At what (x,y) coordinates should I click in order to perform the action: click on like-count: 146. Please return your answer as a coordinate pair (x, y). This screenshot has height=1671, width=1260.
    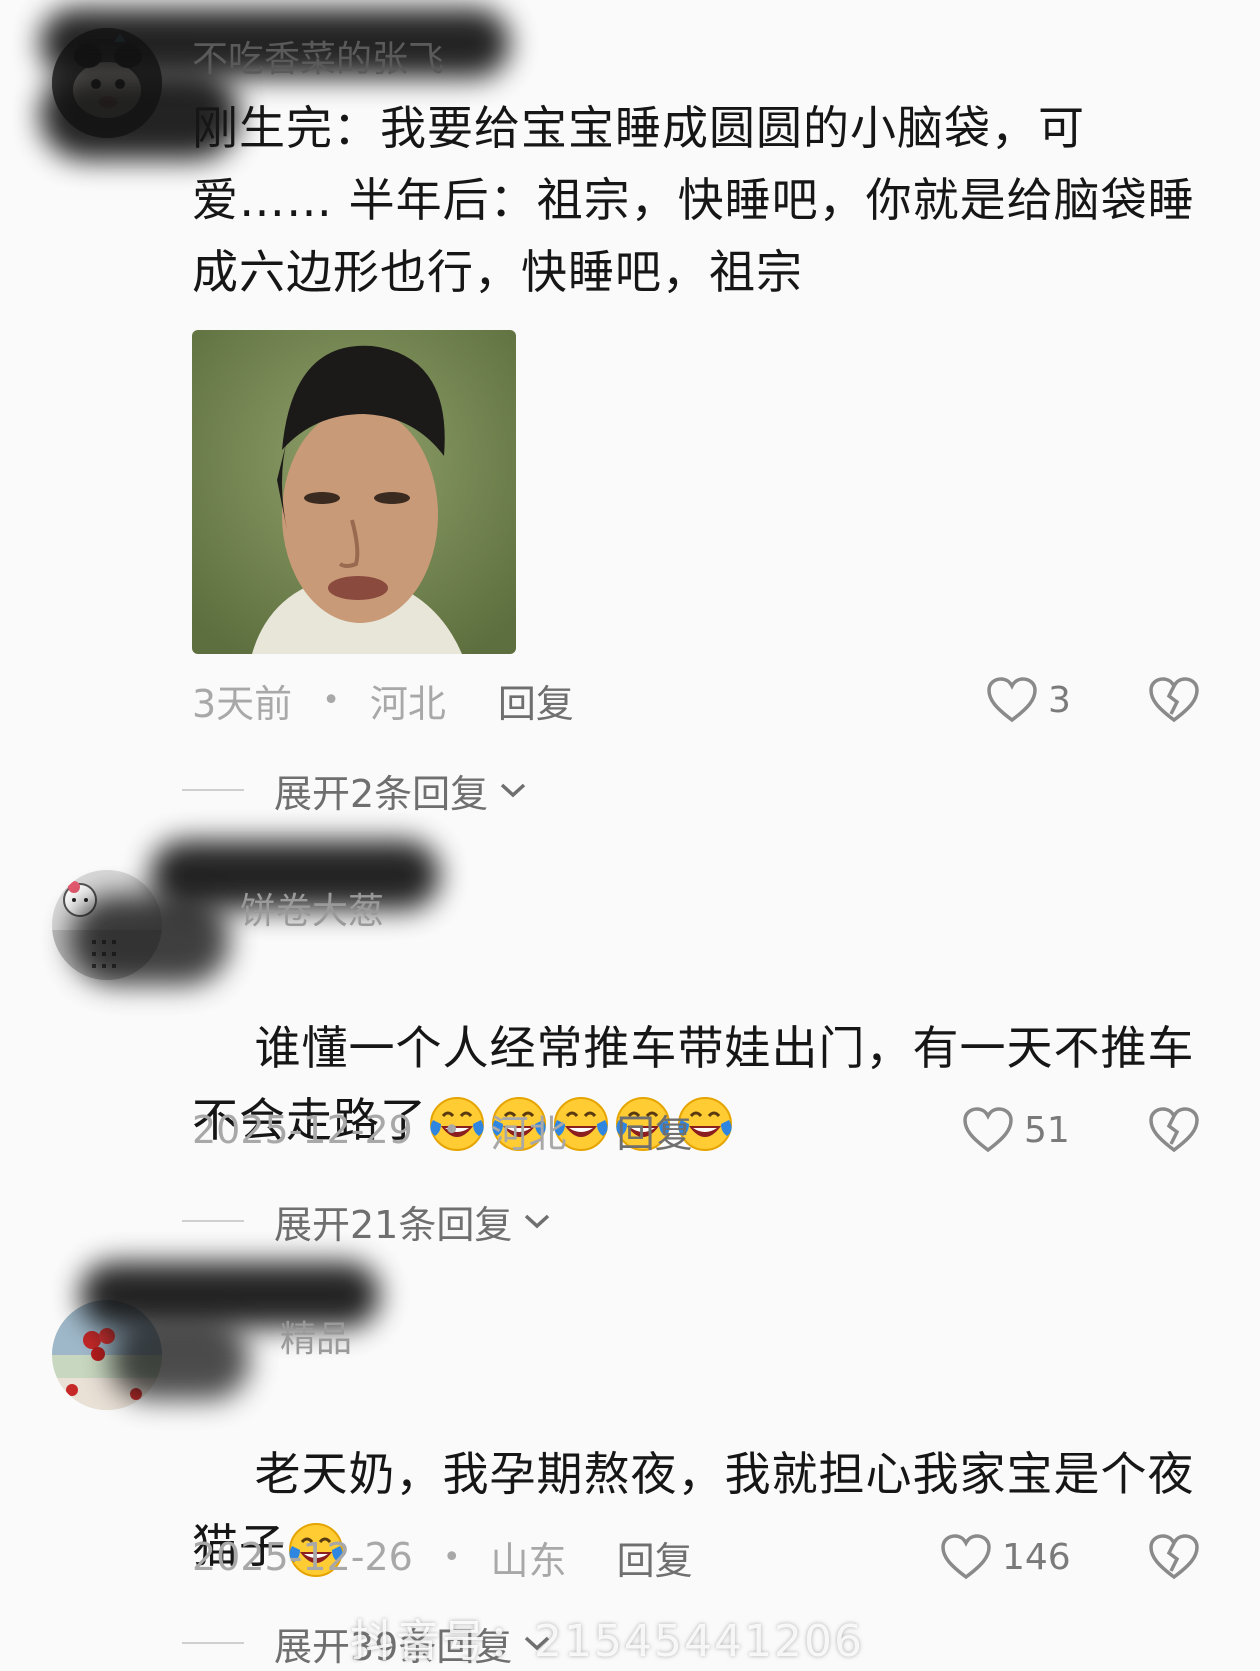
    Looking at the image, I should click on (1036, 1557).